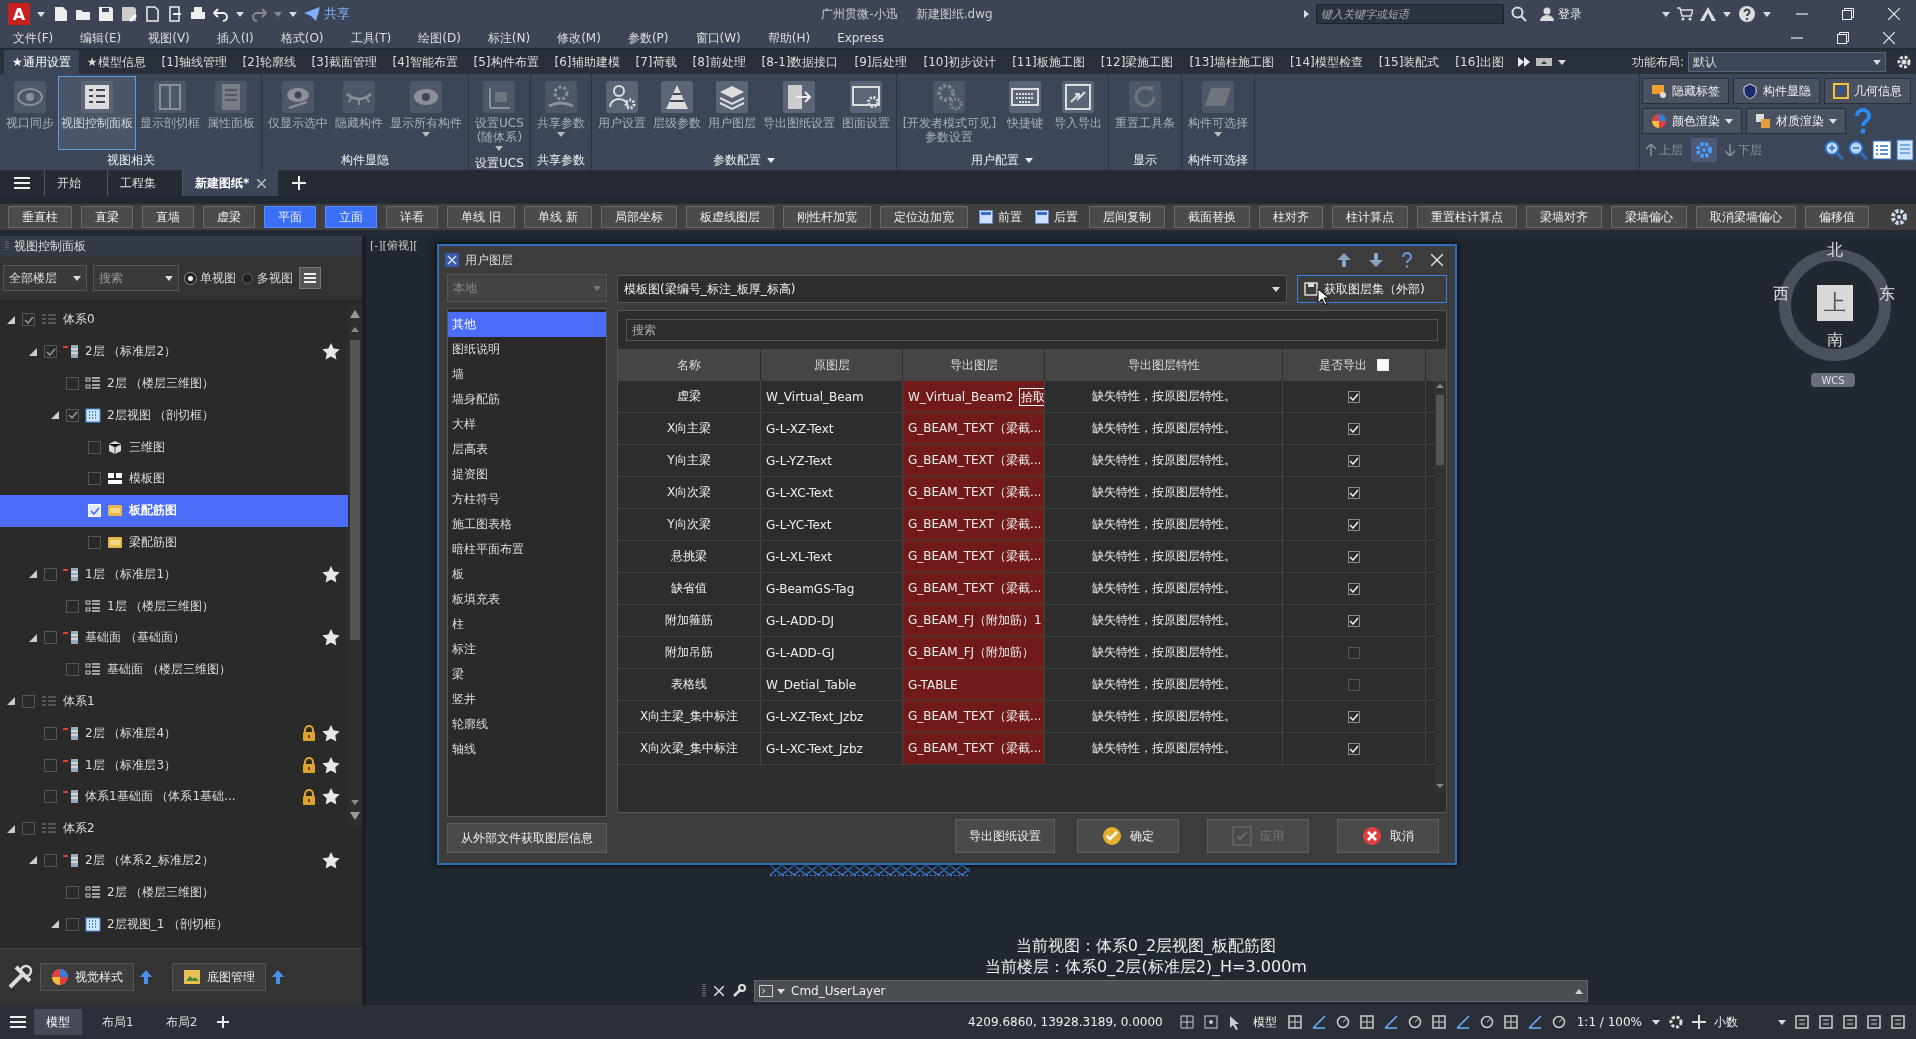 Image resolution: width=1916 pixels, height=1039 pixels. What do you see at coordinates (527, 349) in the screenshot?
I see `category-item: 图纸说明` at bounding box center [527, 349].